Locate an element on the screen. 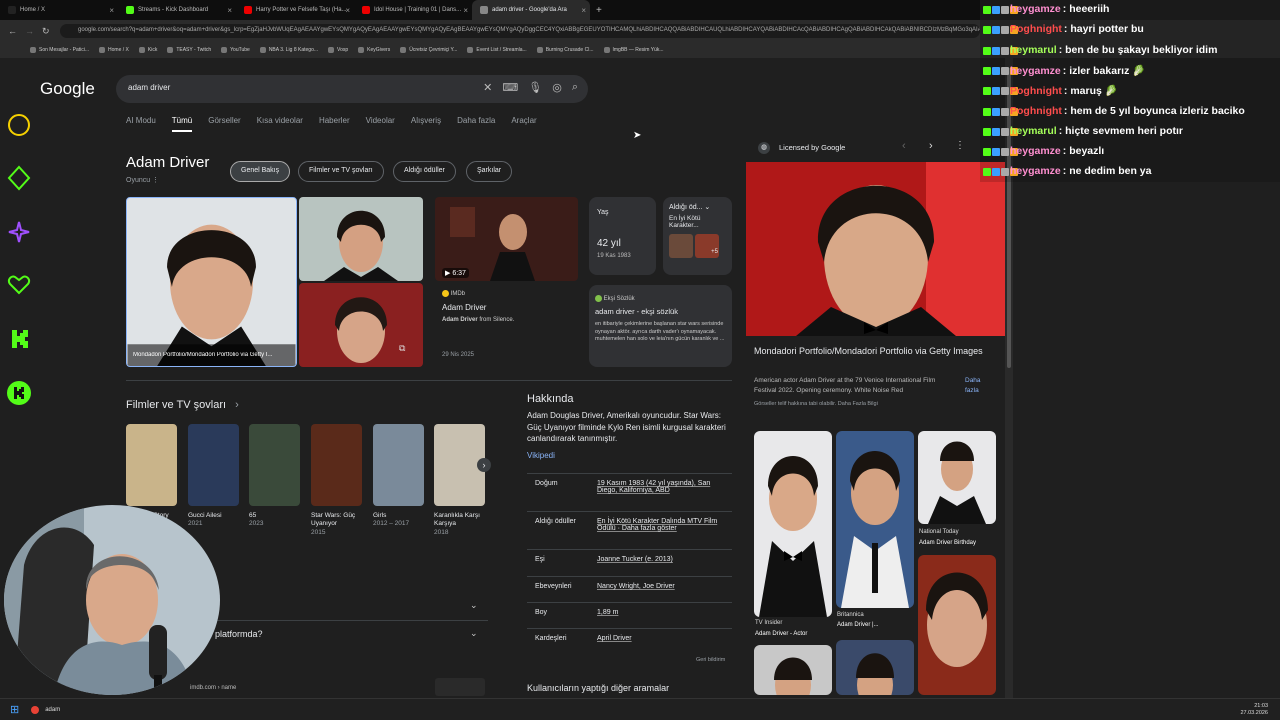 The width and height of the screenshot is (1280, 720). chrome-icon is located at coordinates (35, 709).